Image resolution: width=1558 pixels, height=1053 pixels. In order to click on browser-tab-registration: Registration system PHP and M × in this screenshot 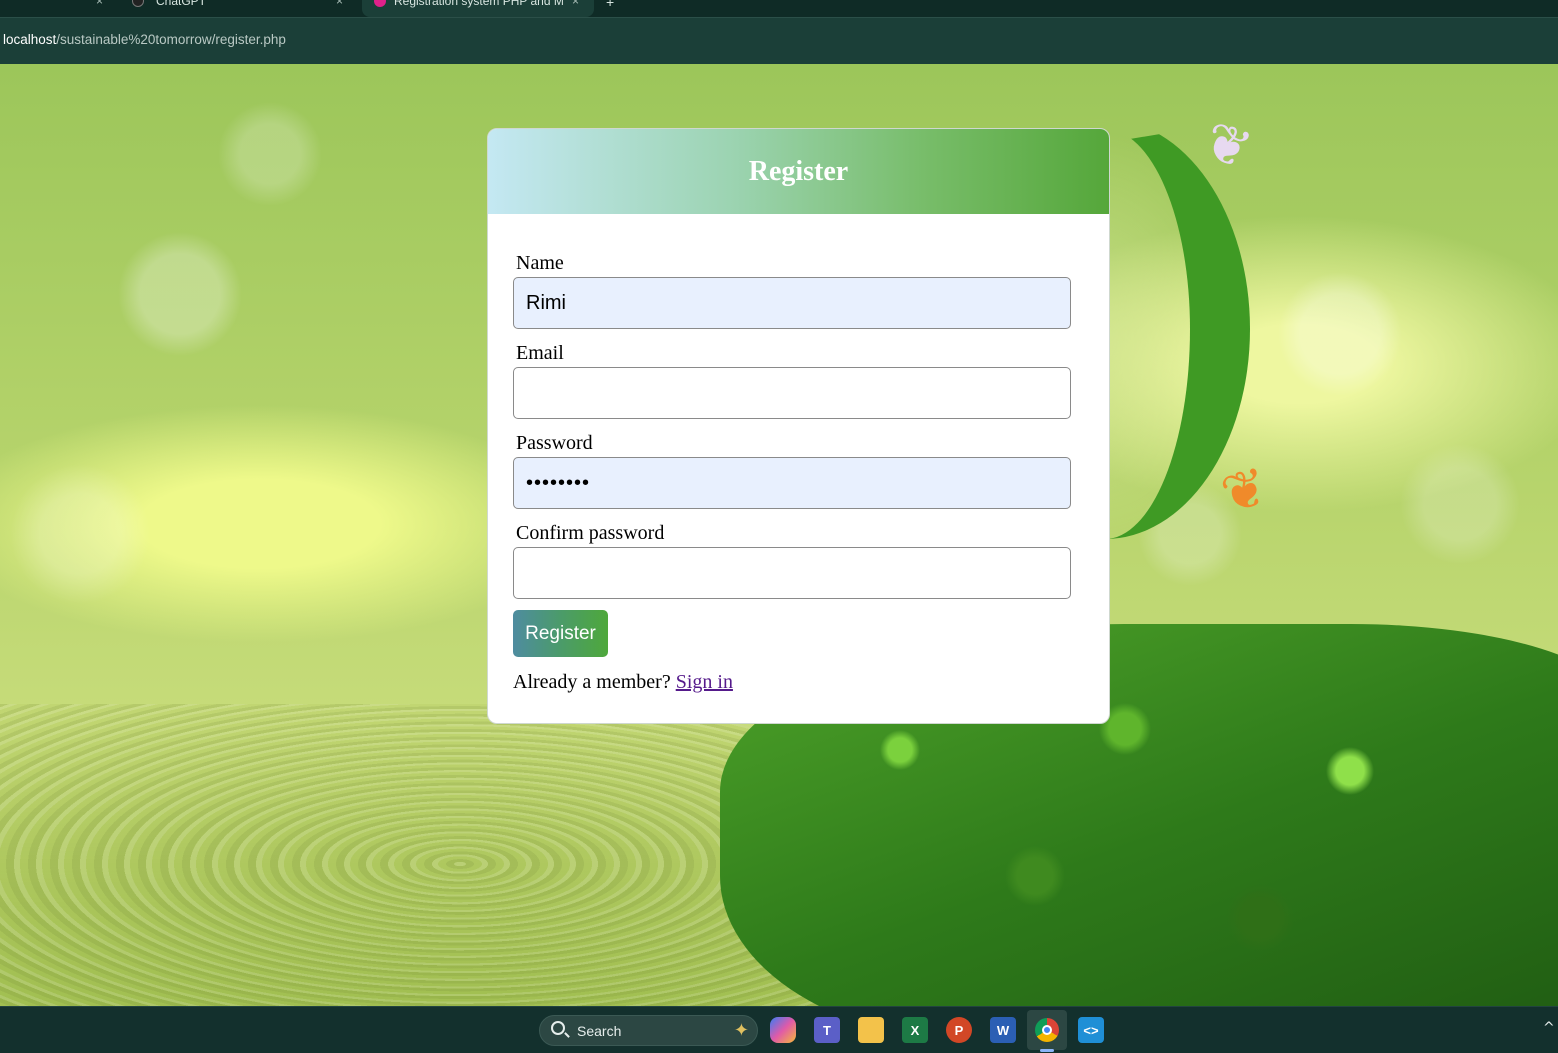, I will do `click(478, 8)`.